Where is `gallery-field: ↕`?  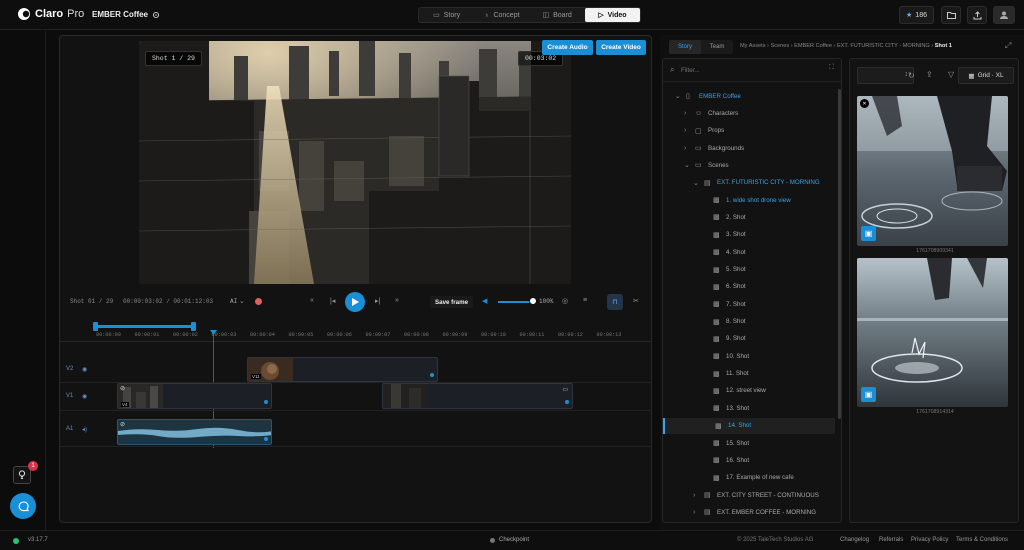 gallery-field: ↕ is located at coordinates (885, 75).